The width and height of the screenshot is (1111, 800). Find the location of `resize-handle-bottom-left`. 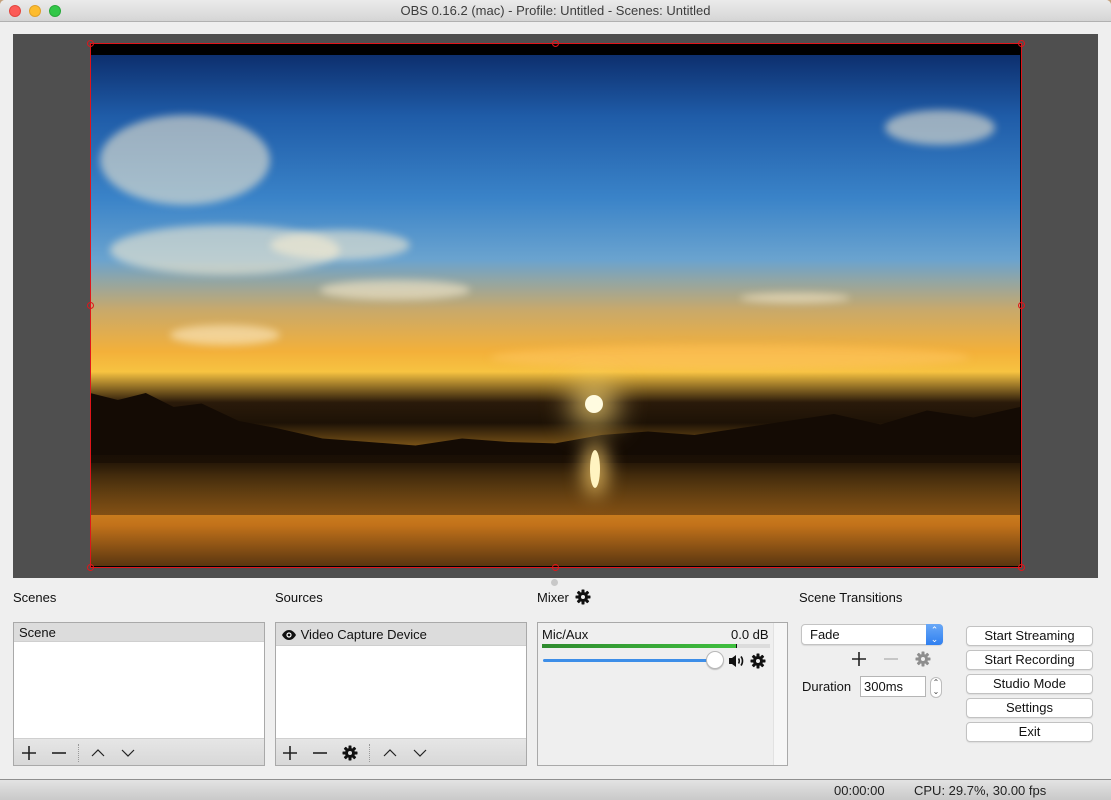

resize-handle-bottom-left is located at coordinates (90, 567).